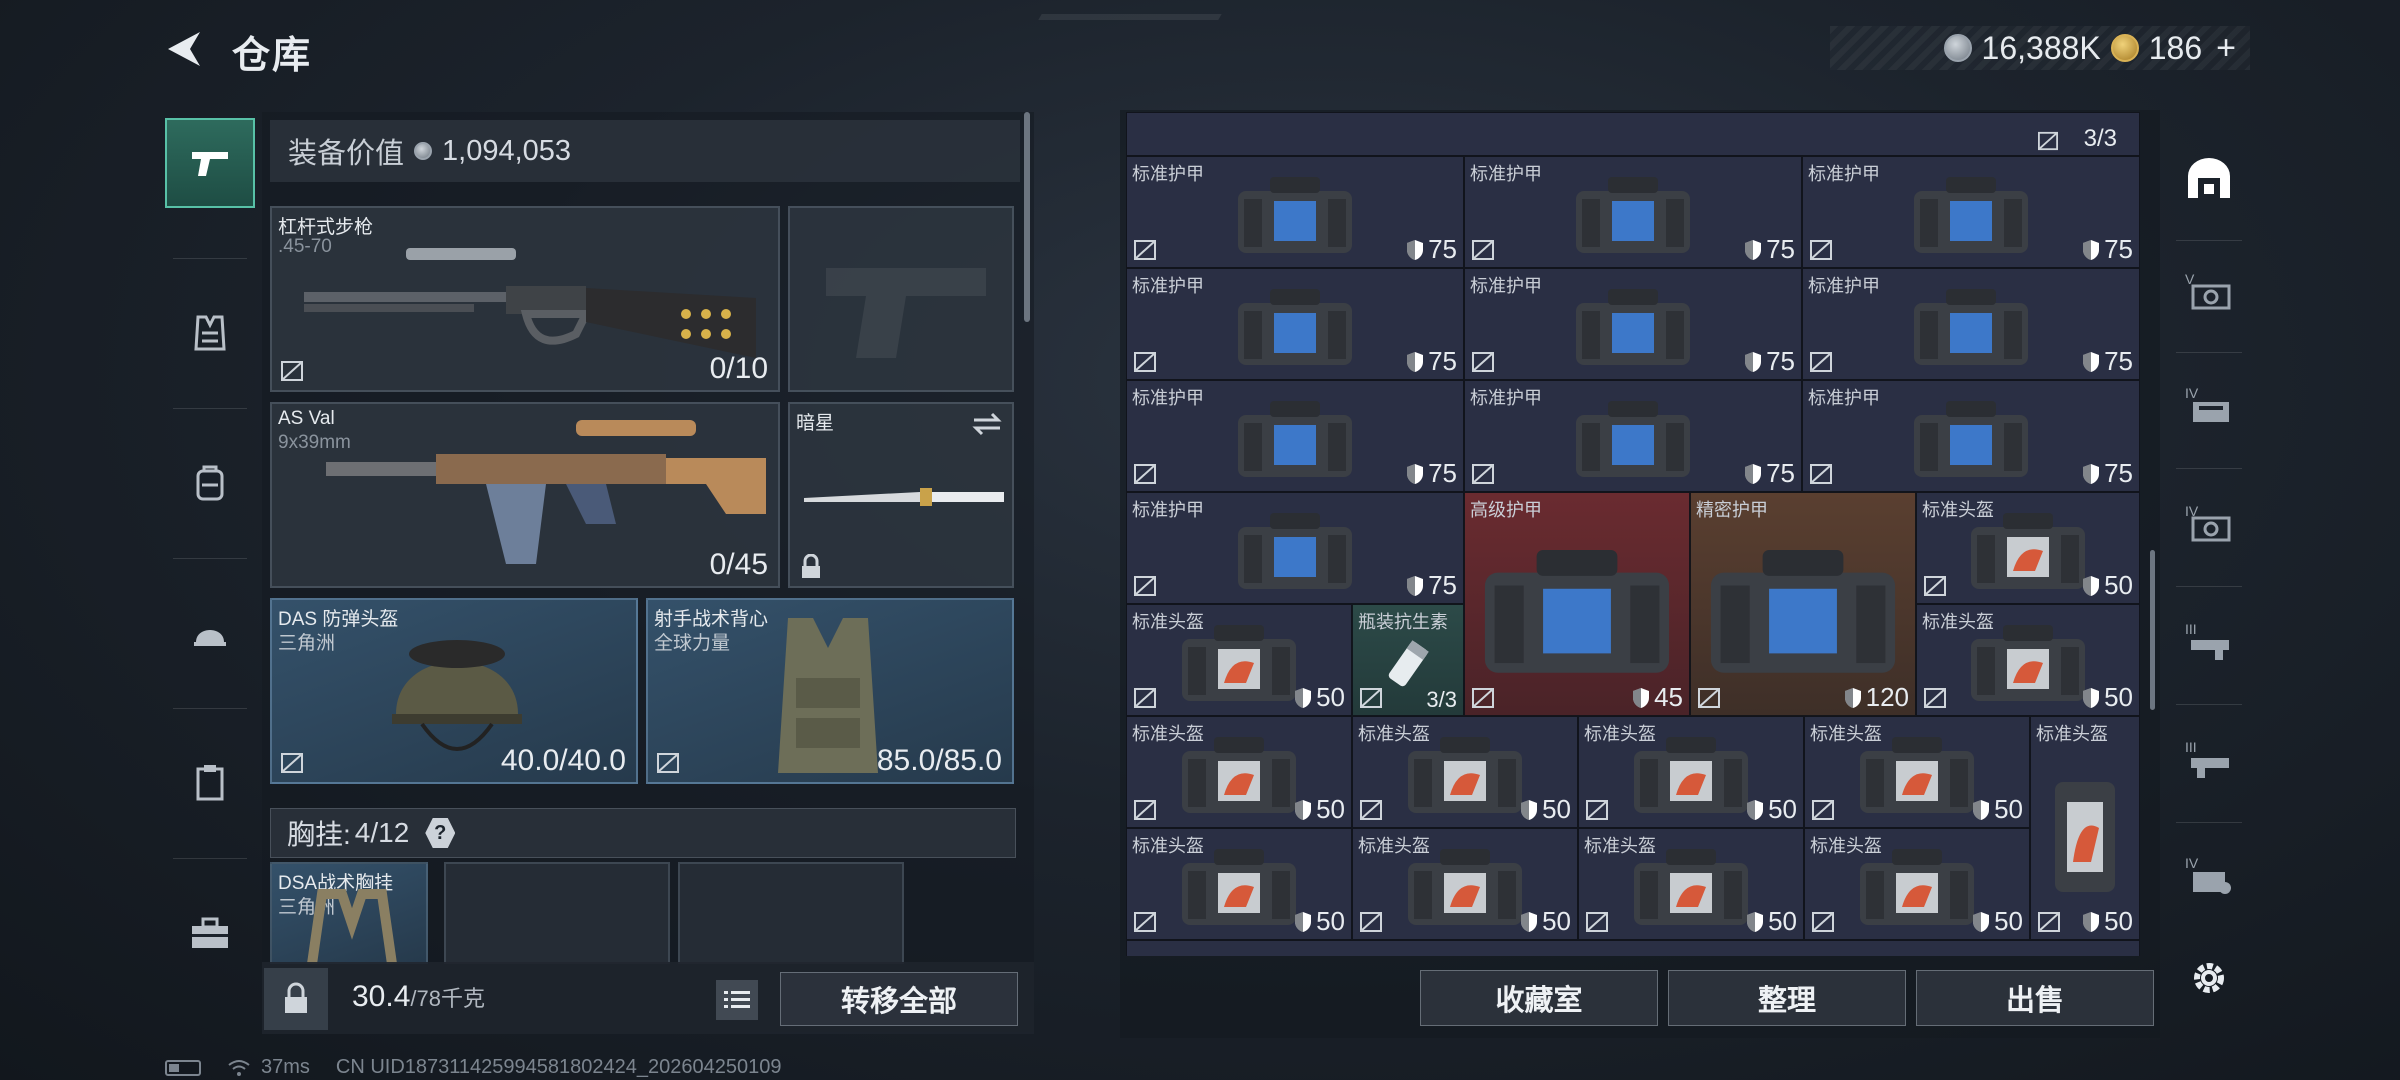 The height and width of the screenshot is (1080, 2400). I want to click on settings-button, so click(2209, 978).